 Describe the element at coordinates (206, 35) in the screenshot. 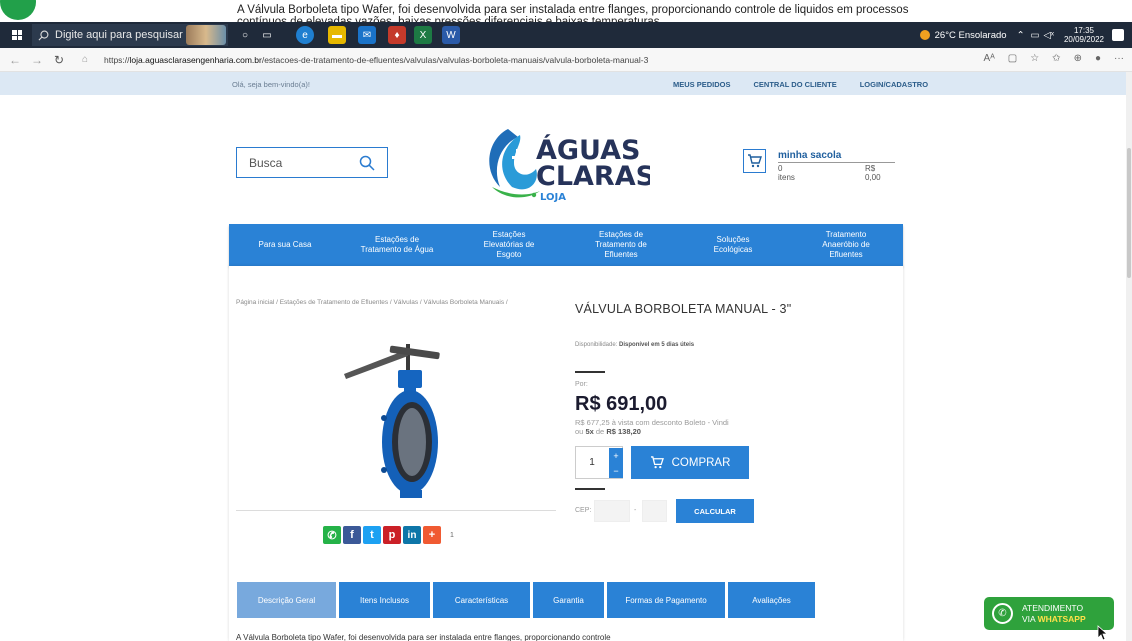

I see `search-highlight-image` at that location.